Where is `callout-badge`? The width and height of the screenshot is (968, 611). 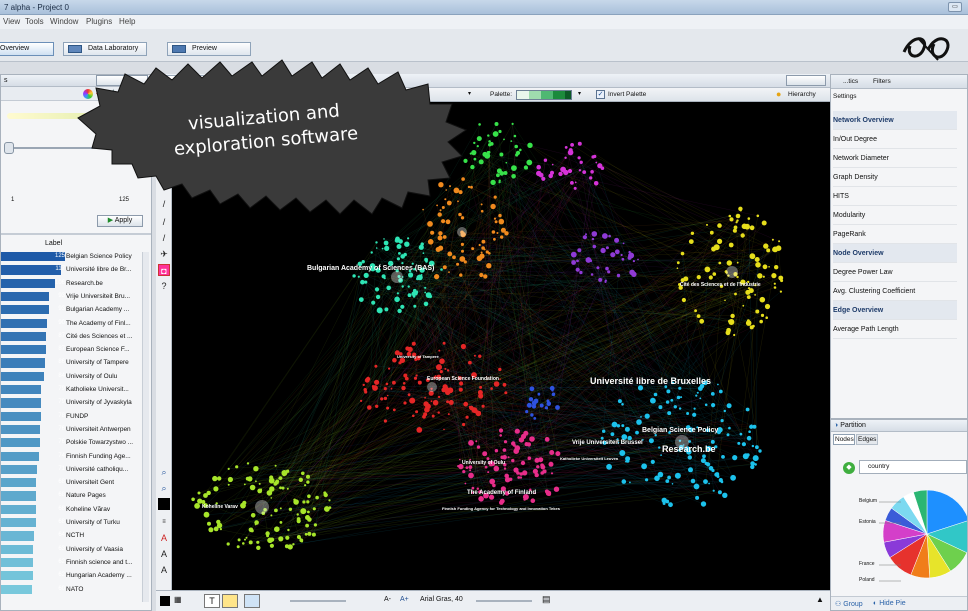
callout-badge is located at coordinates (272, 137).